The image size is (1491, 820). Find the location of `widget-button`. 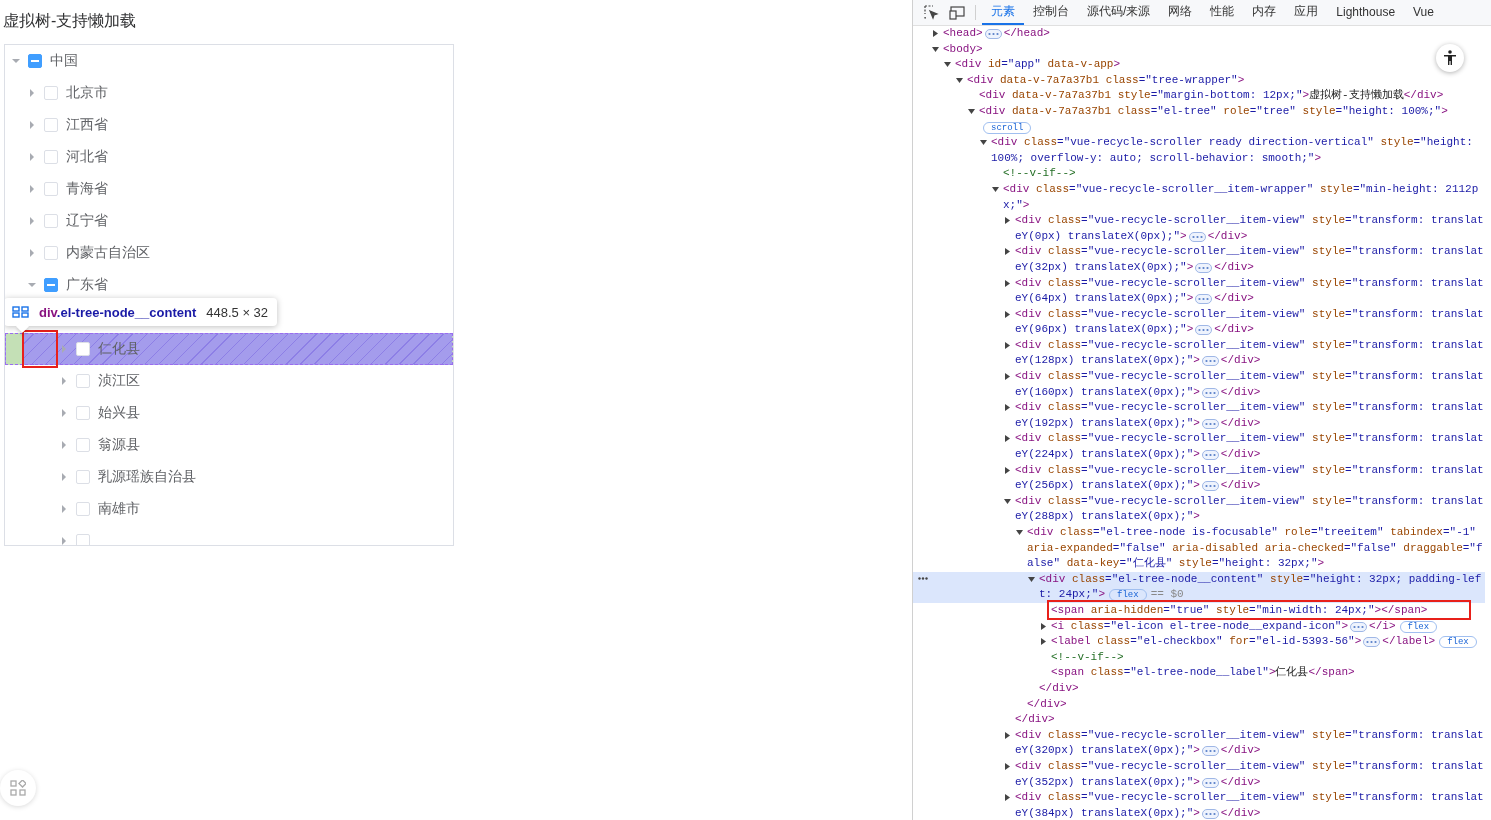

widget-button is located at coordinates (18, 788).